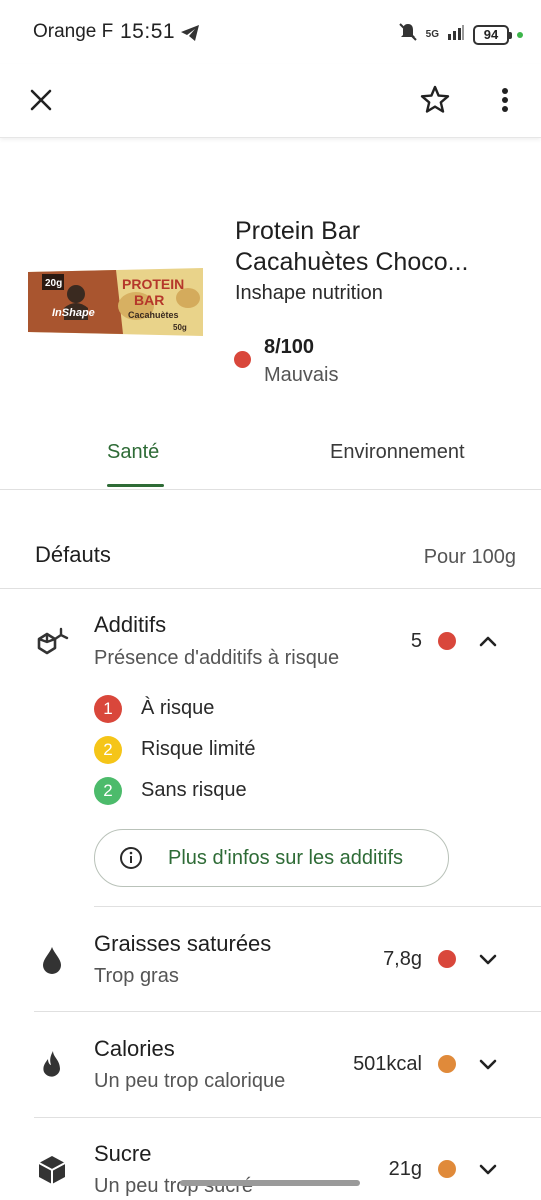 This screenshot has height=1200, width=541. Describe the element at coordinates (153, 284) in the screenshot. I see `product-name-line1: PROTEIN` at that location.